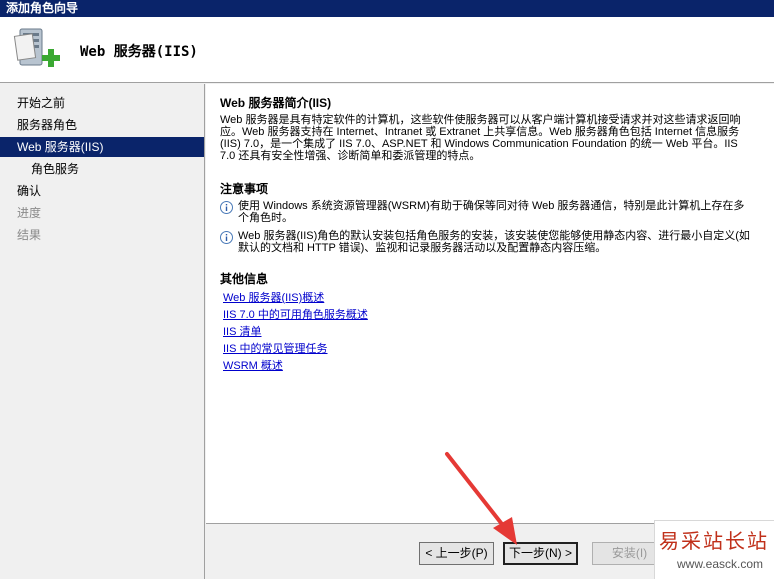 The width and height of the screenshot is (774, 579). I want to click on watermark-text: 易采站长站, so click(714, 541).